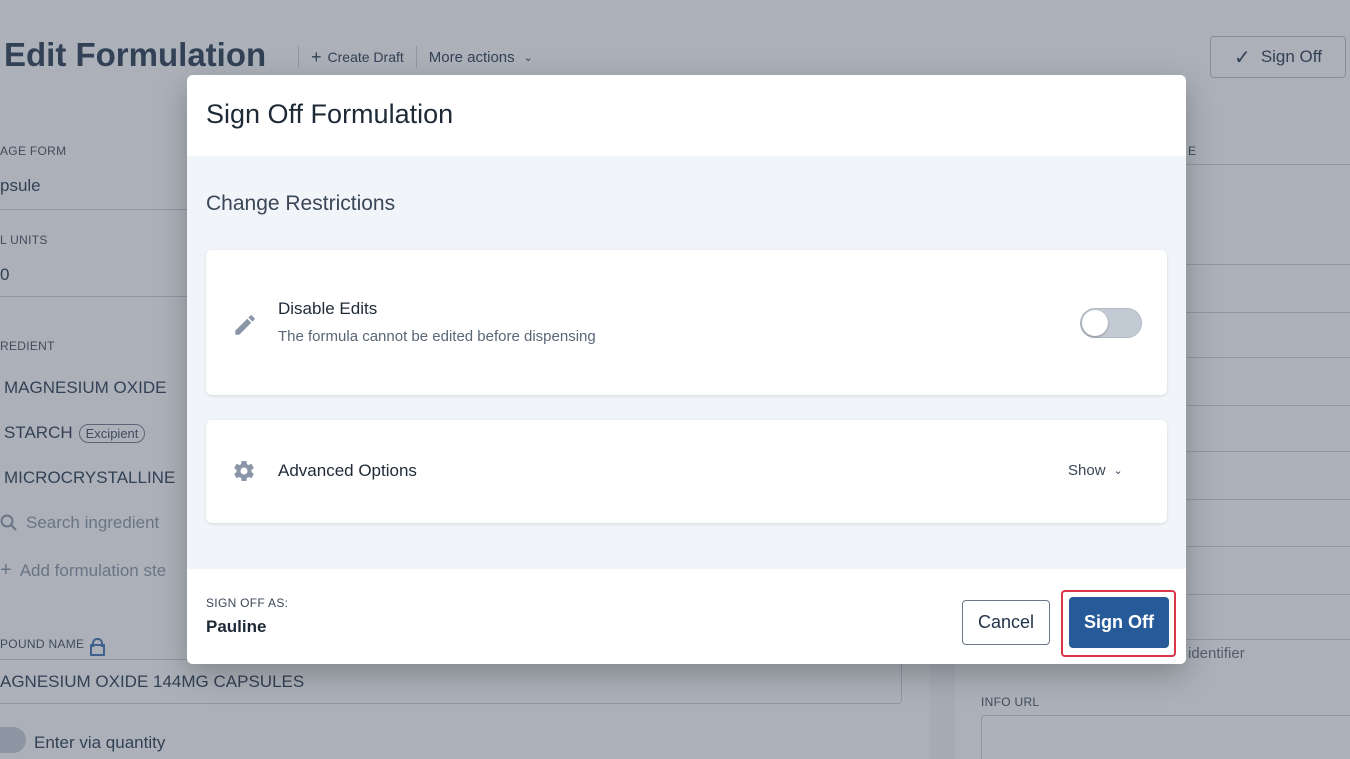 Image resolution: width=1350 pixels, height=759 pixels. I want to click on show-label: Show, so click(1087, 470).